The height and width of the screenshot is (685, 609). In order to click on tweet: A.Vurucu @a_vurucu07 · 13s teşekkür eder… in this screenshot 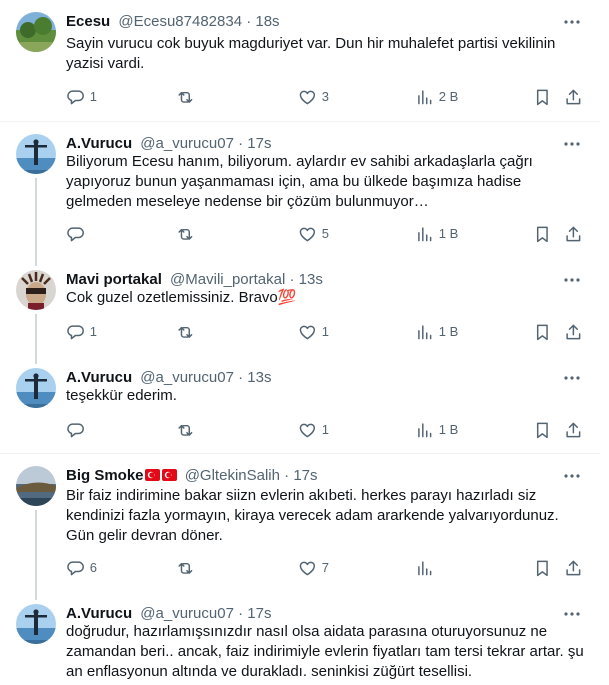, I will do `click(300, 405)`.